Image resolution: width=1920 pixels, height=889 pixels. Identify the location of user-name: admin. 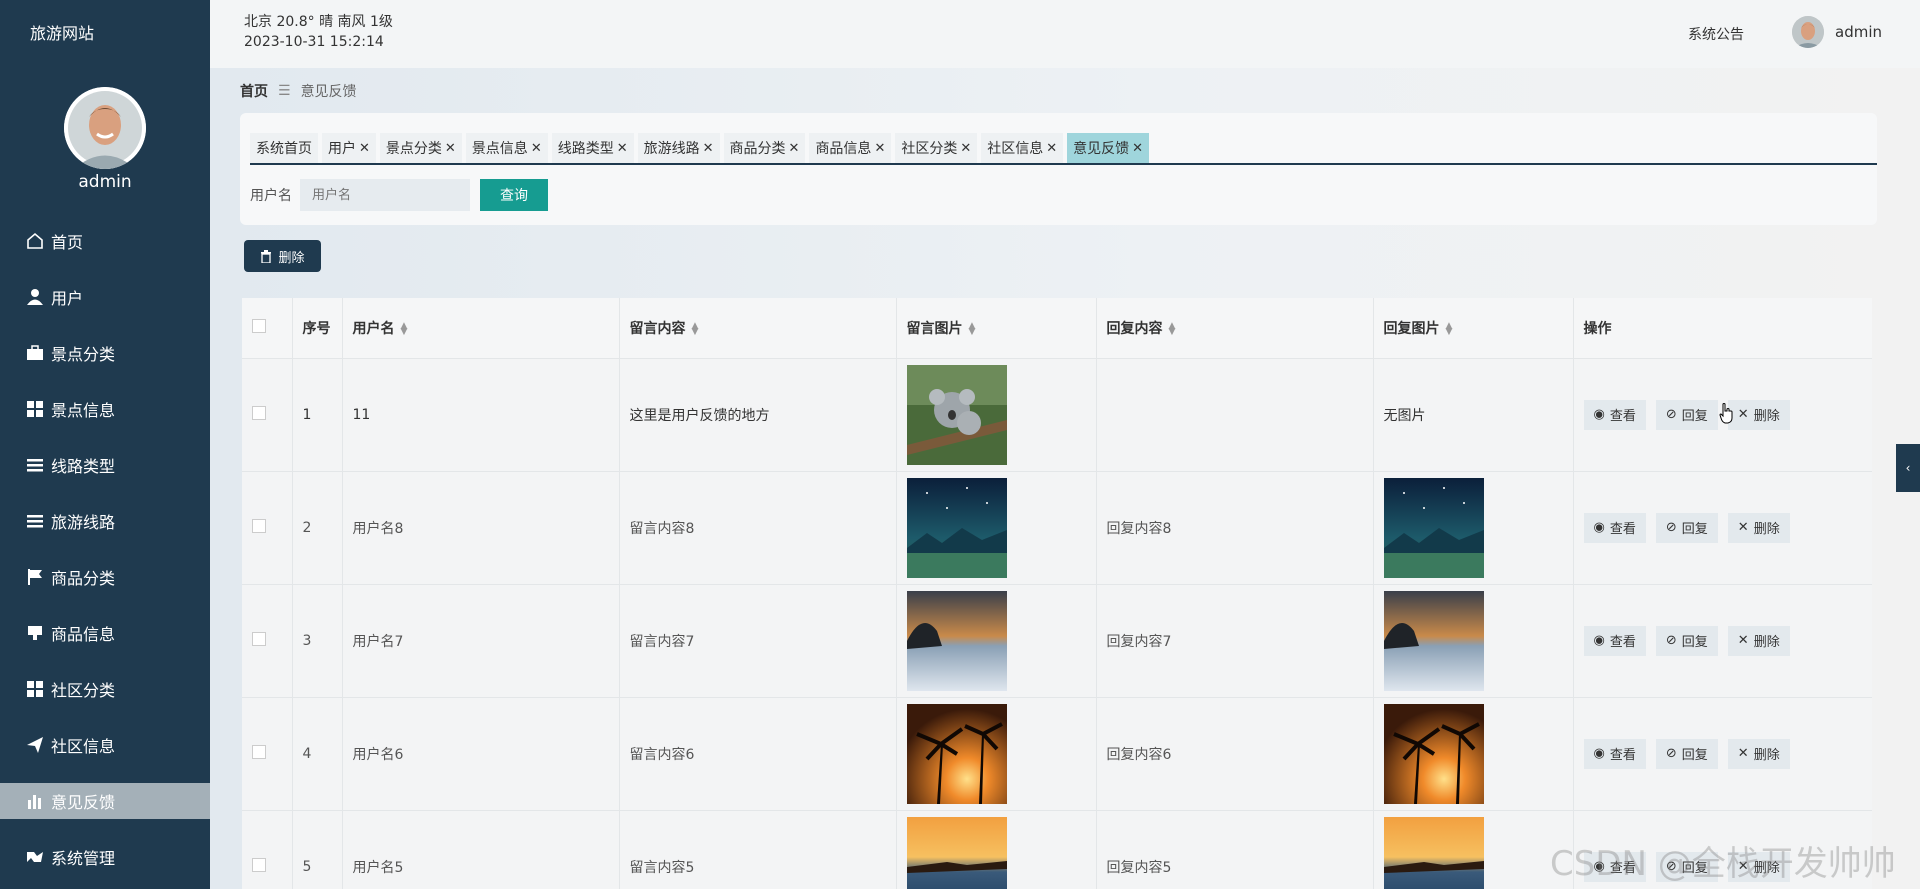
(1858, 32).